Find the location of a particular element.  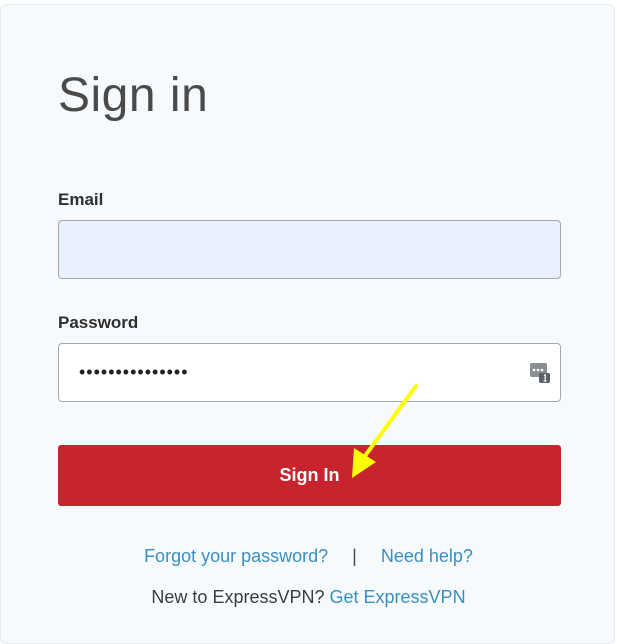

get-expressvpn-link: Get ExpressVPN is located at coordinates (398, 597).